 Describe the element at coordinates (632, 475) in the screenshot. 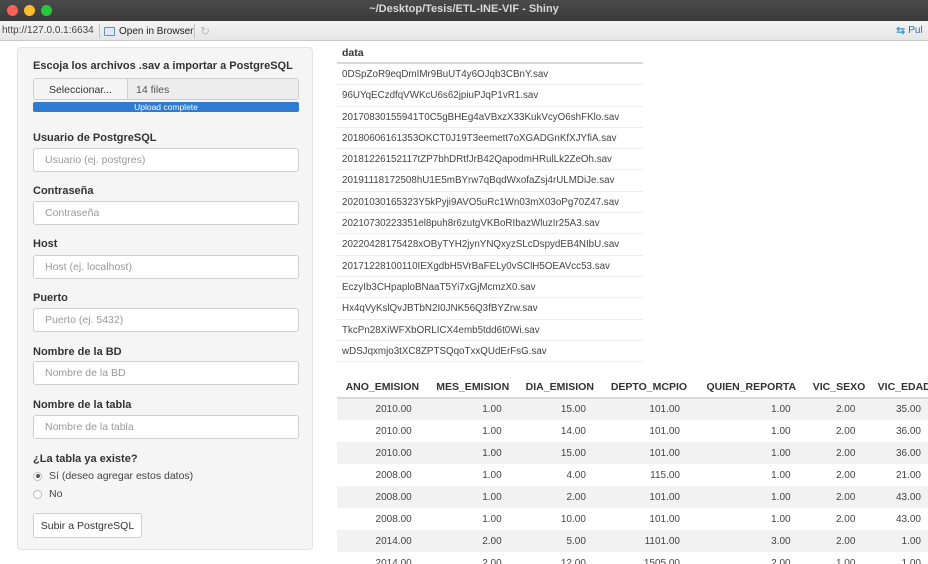

I see `table-row: 2008.00 1.00 4.00 115.00 1.00 2.00 21.00` at that location.